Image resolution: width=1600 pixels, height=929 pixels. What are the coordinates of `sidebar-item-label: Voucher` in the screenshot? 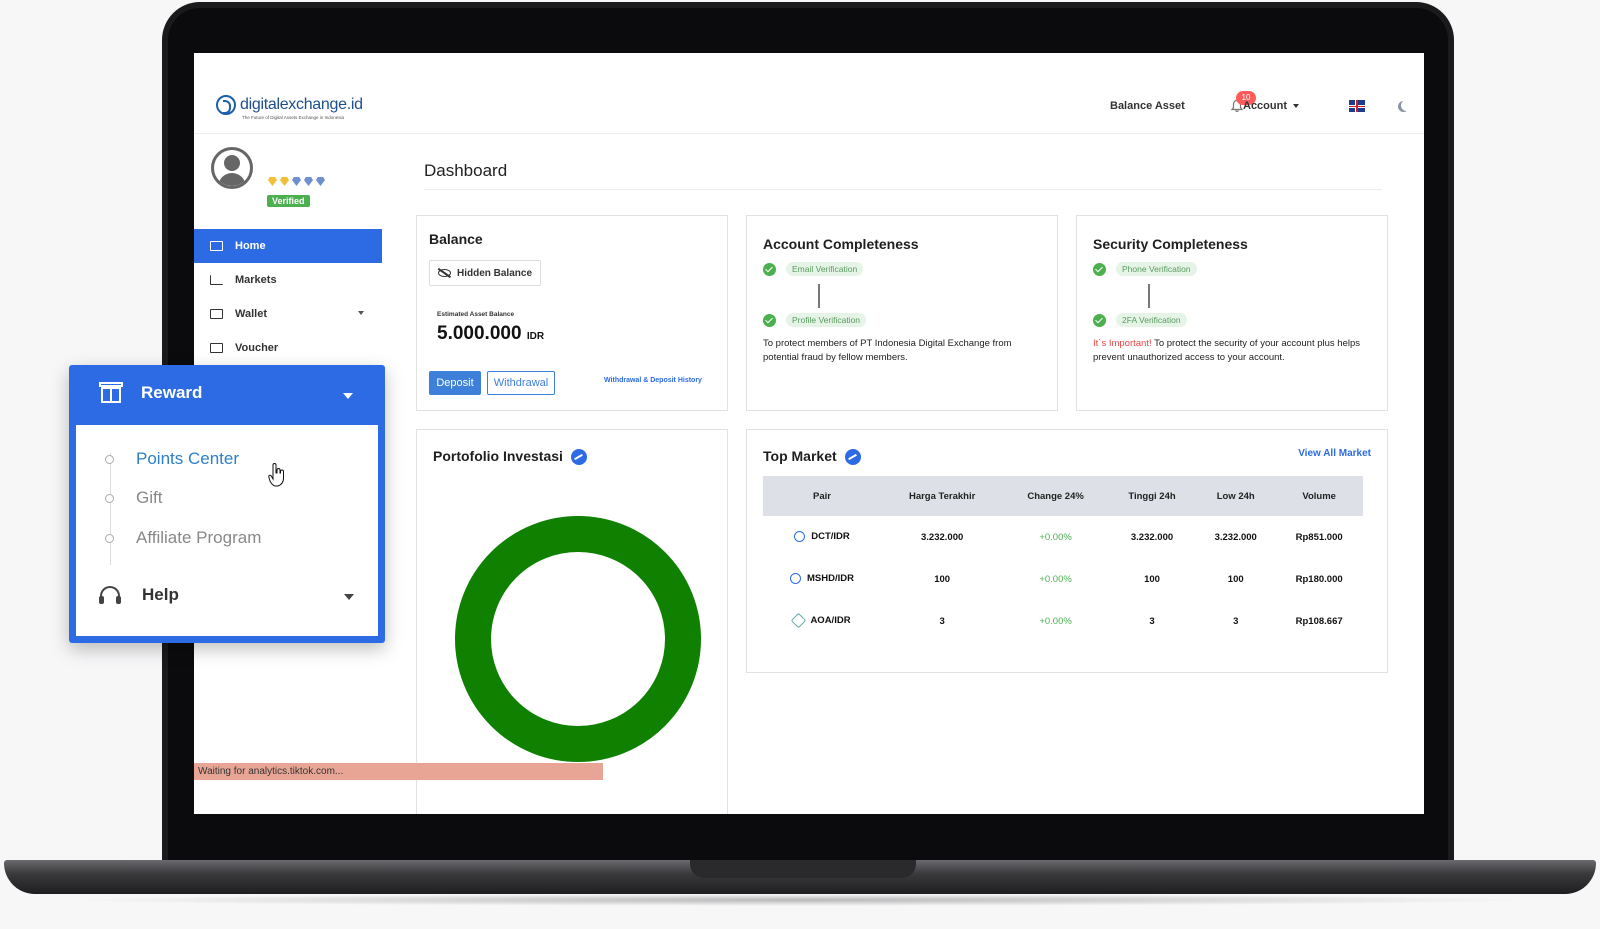 It's located at (257, 348).